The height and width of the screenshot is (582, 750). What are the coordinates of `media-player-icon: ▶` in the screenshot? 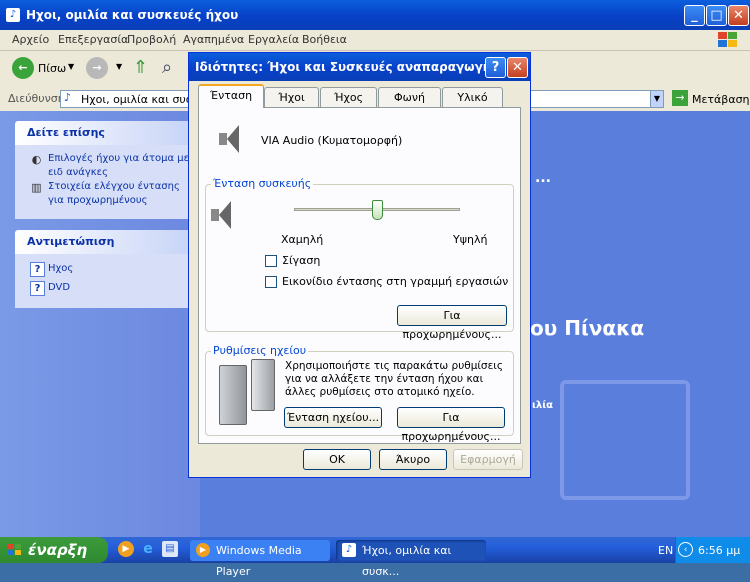 It's located at (203, 550).